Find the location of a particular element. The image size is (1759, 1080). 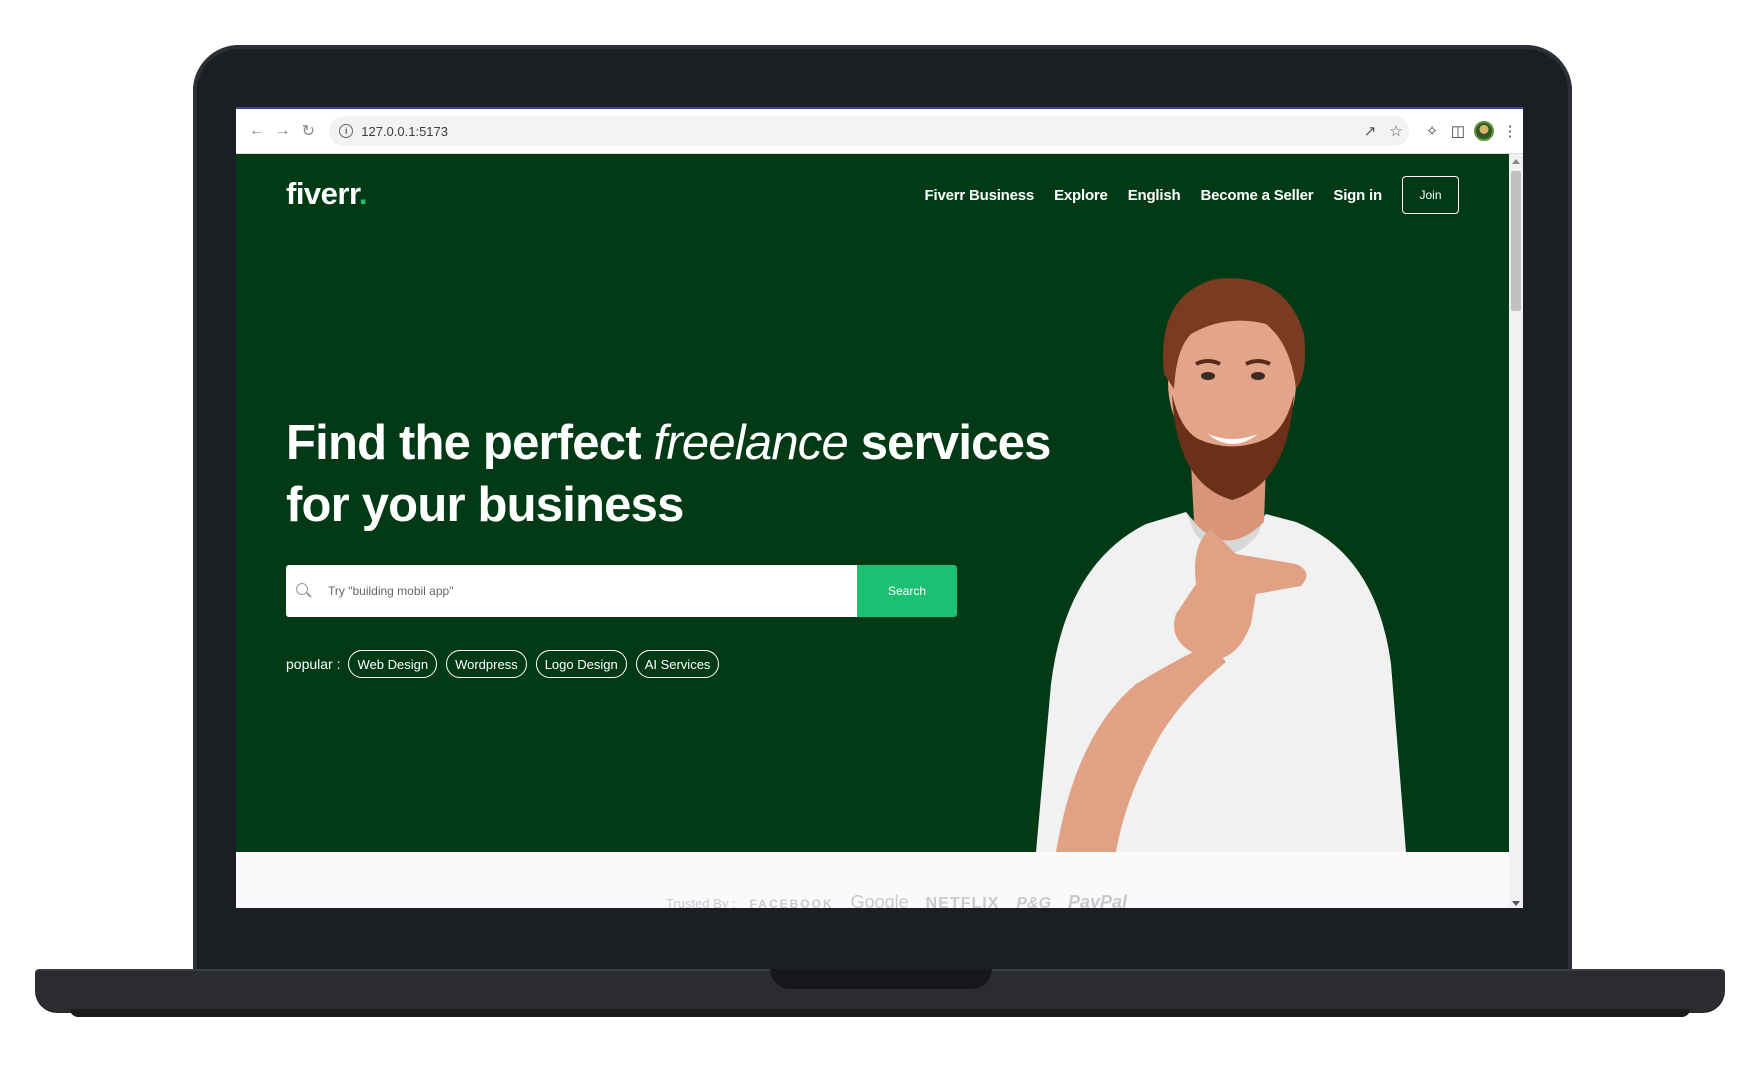

join-button: Join is located at coordinates (1430, 195).